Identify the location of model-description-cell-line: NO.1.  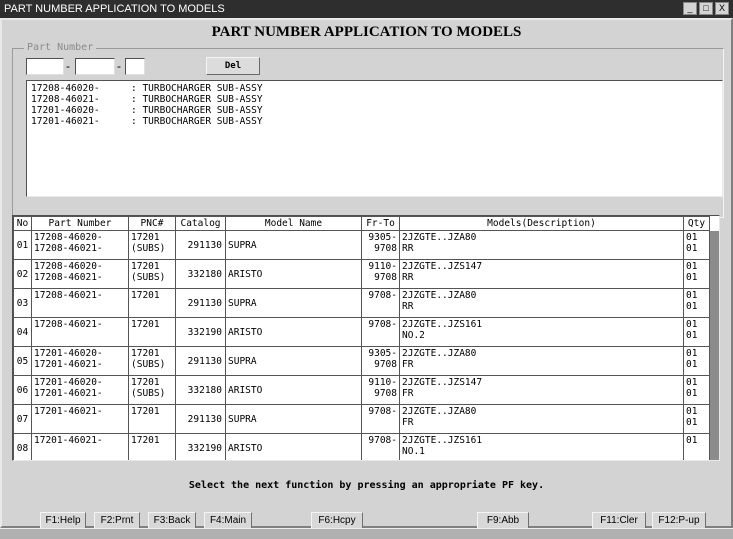
(413, 451).